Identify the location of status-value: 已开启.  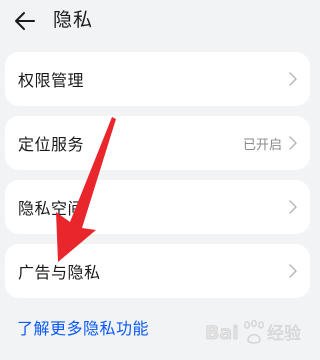
(262, 145).